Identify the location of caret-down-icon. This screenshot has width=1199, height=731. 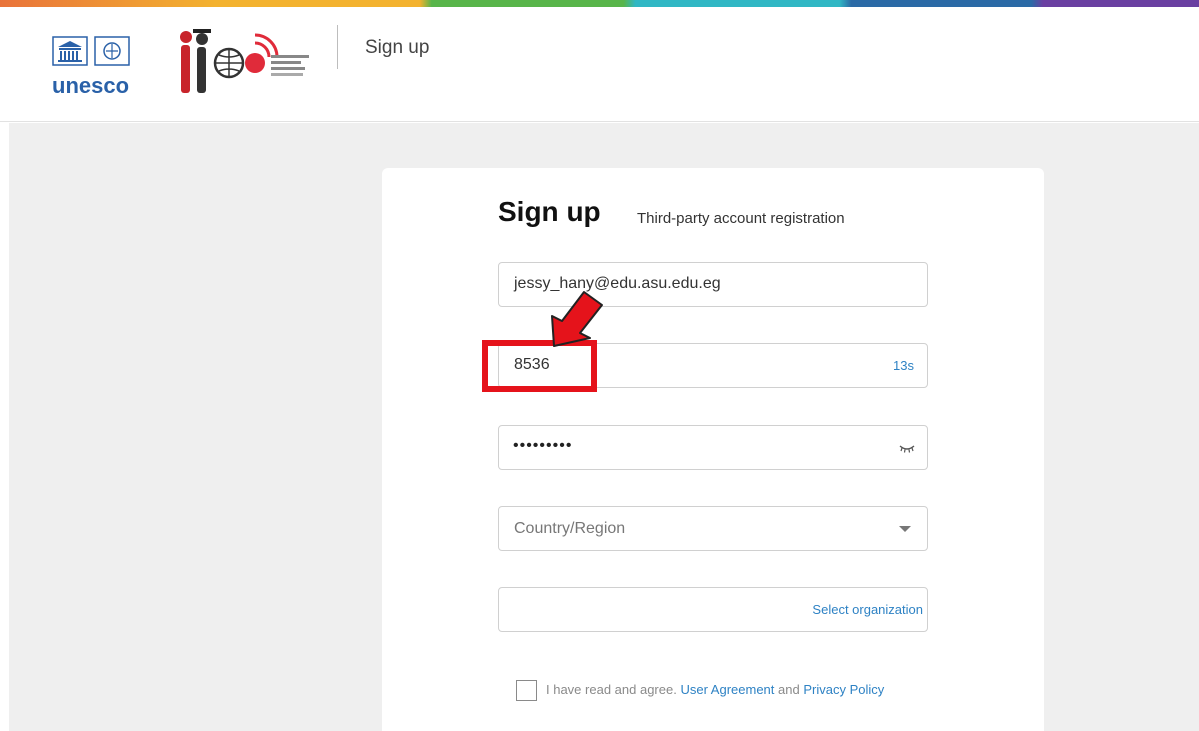
(905, 529).